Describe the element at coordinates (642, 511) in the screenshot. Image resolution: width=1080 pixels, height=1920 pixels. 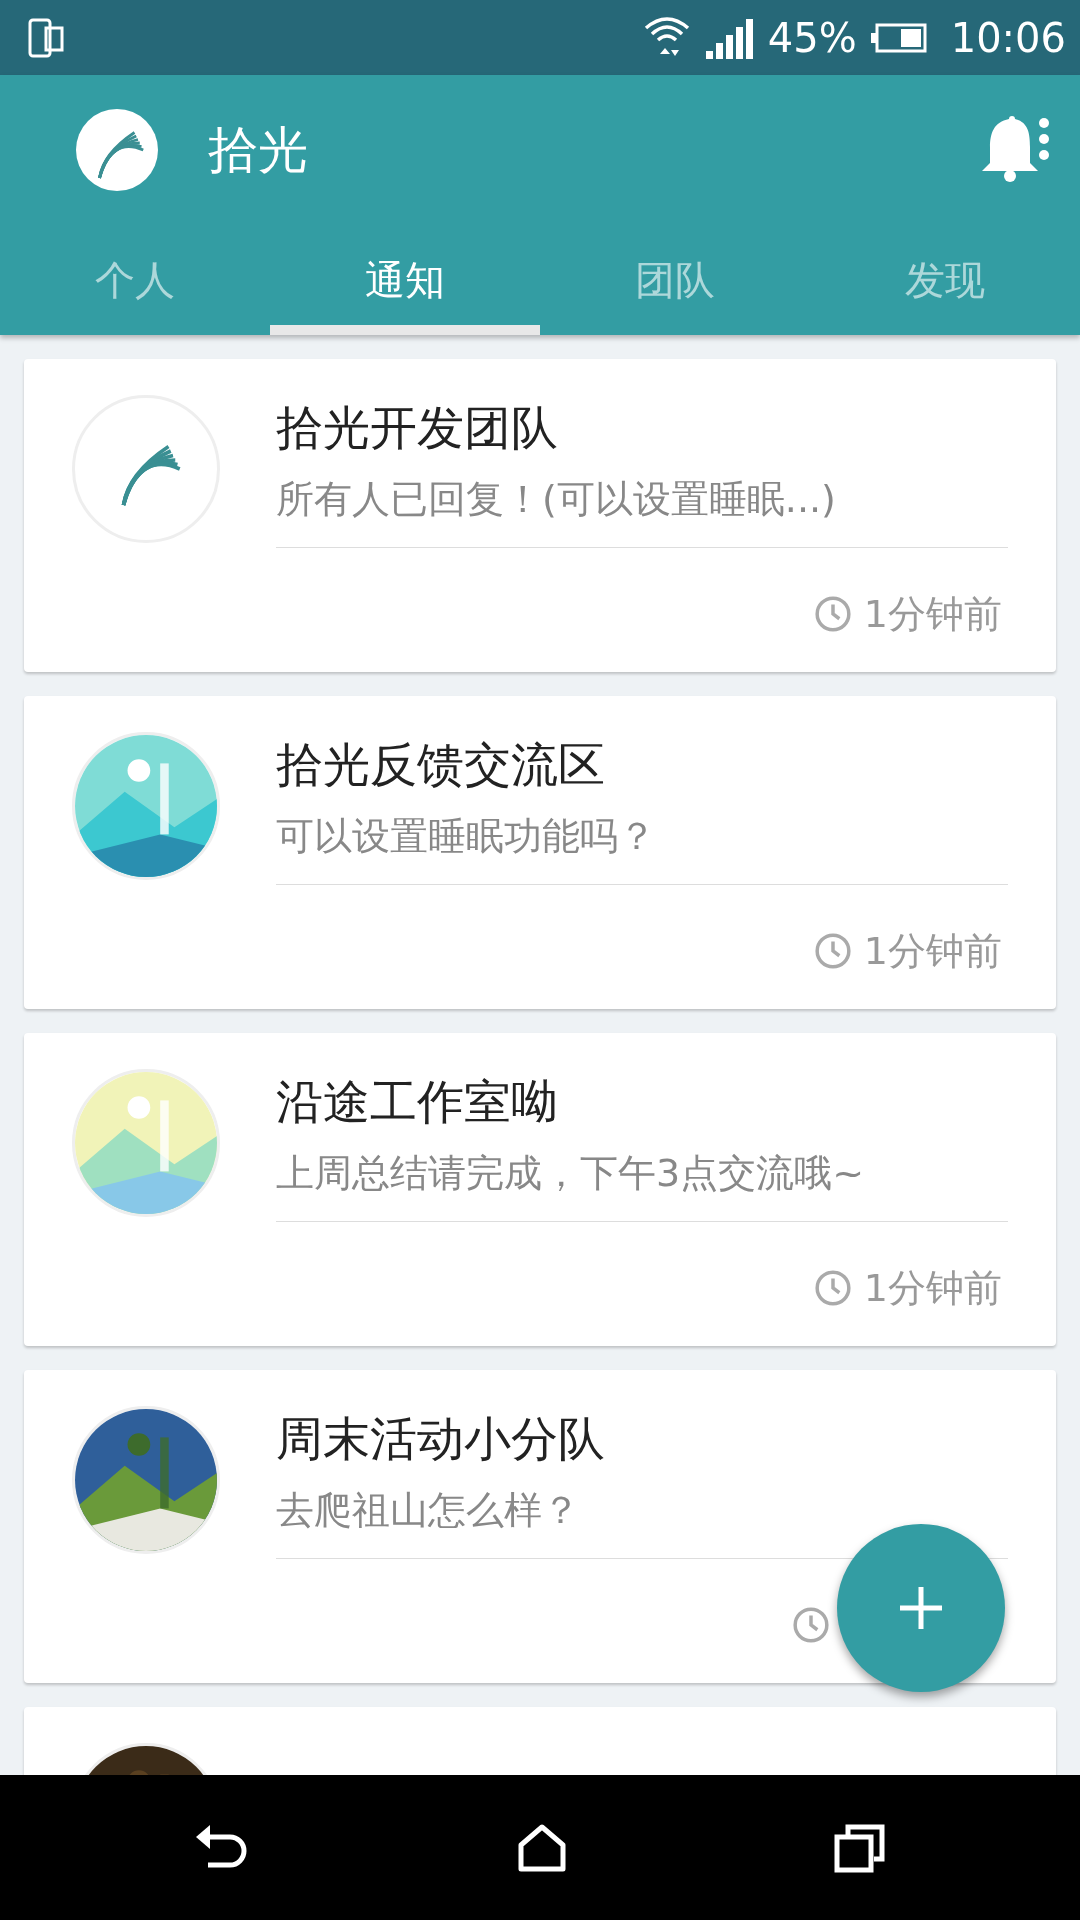
I see `card-message: 所有人已回复！(可以设置睡眠...)` at that location.